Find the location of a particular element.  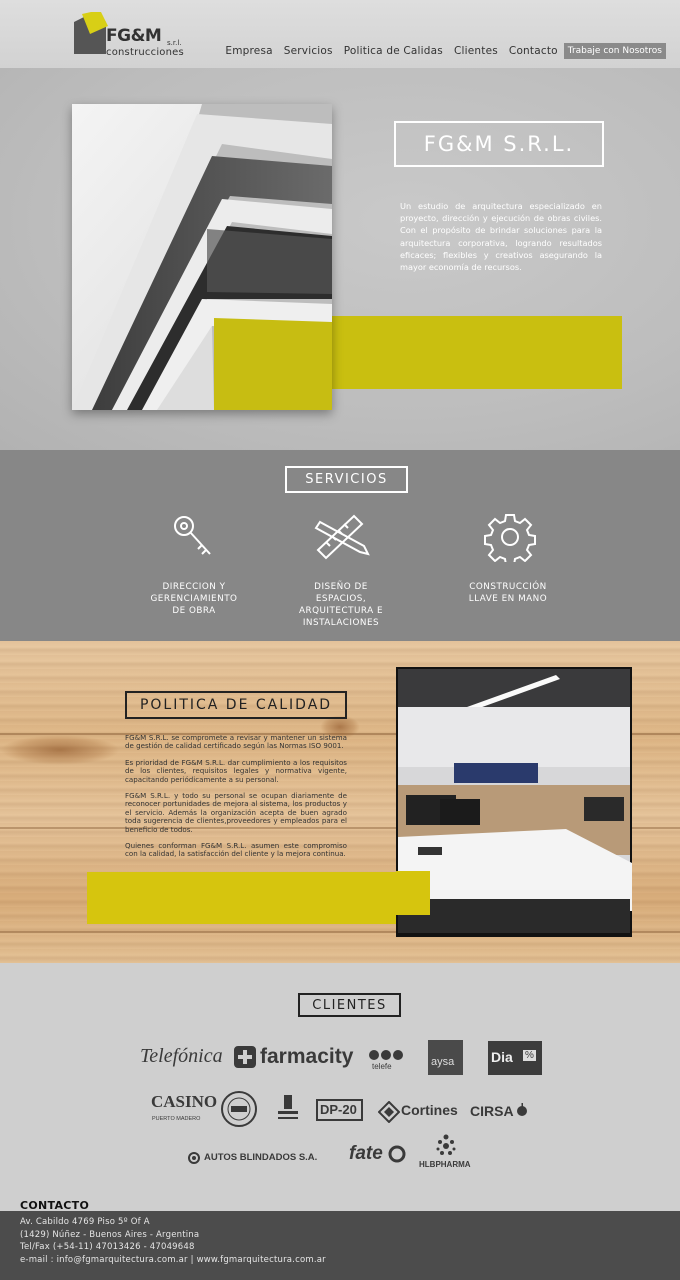

servicio-direccion-label: DIRECCION Y GERENCIAMIENTO DE OBRA is located at coordinates (194, 599).